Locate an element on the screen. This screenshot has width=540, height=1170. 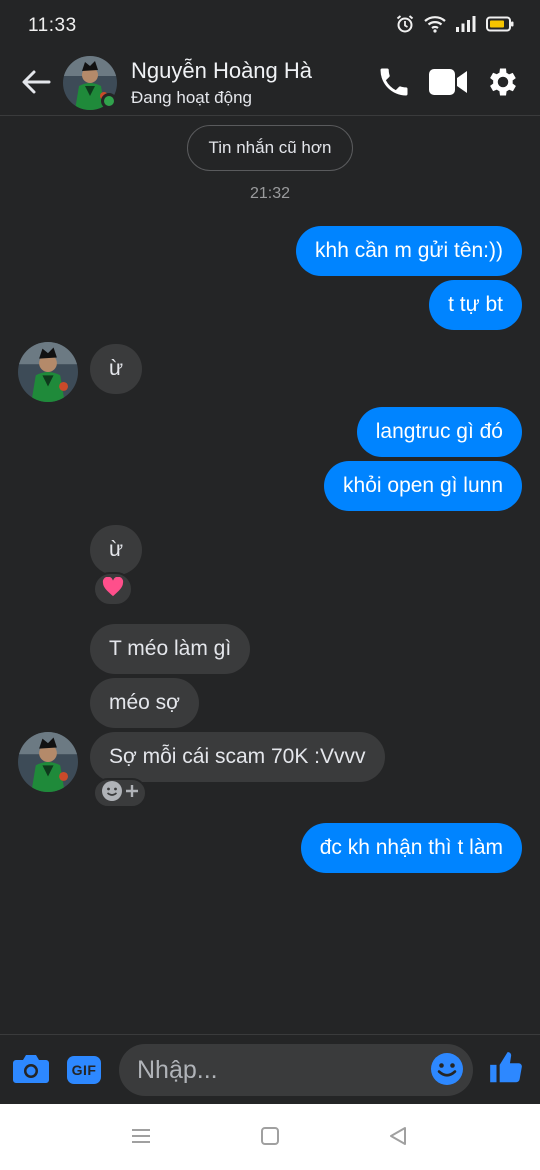
online-indicator is located at coordinates (109, 101).